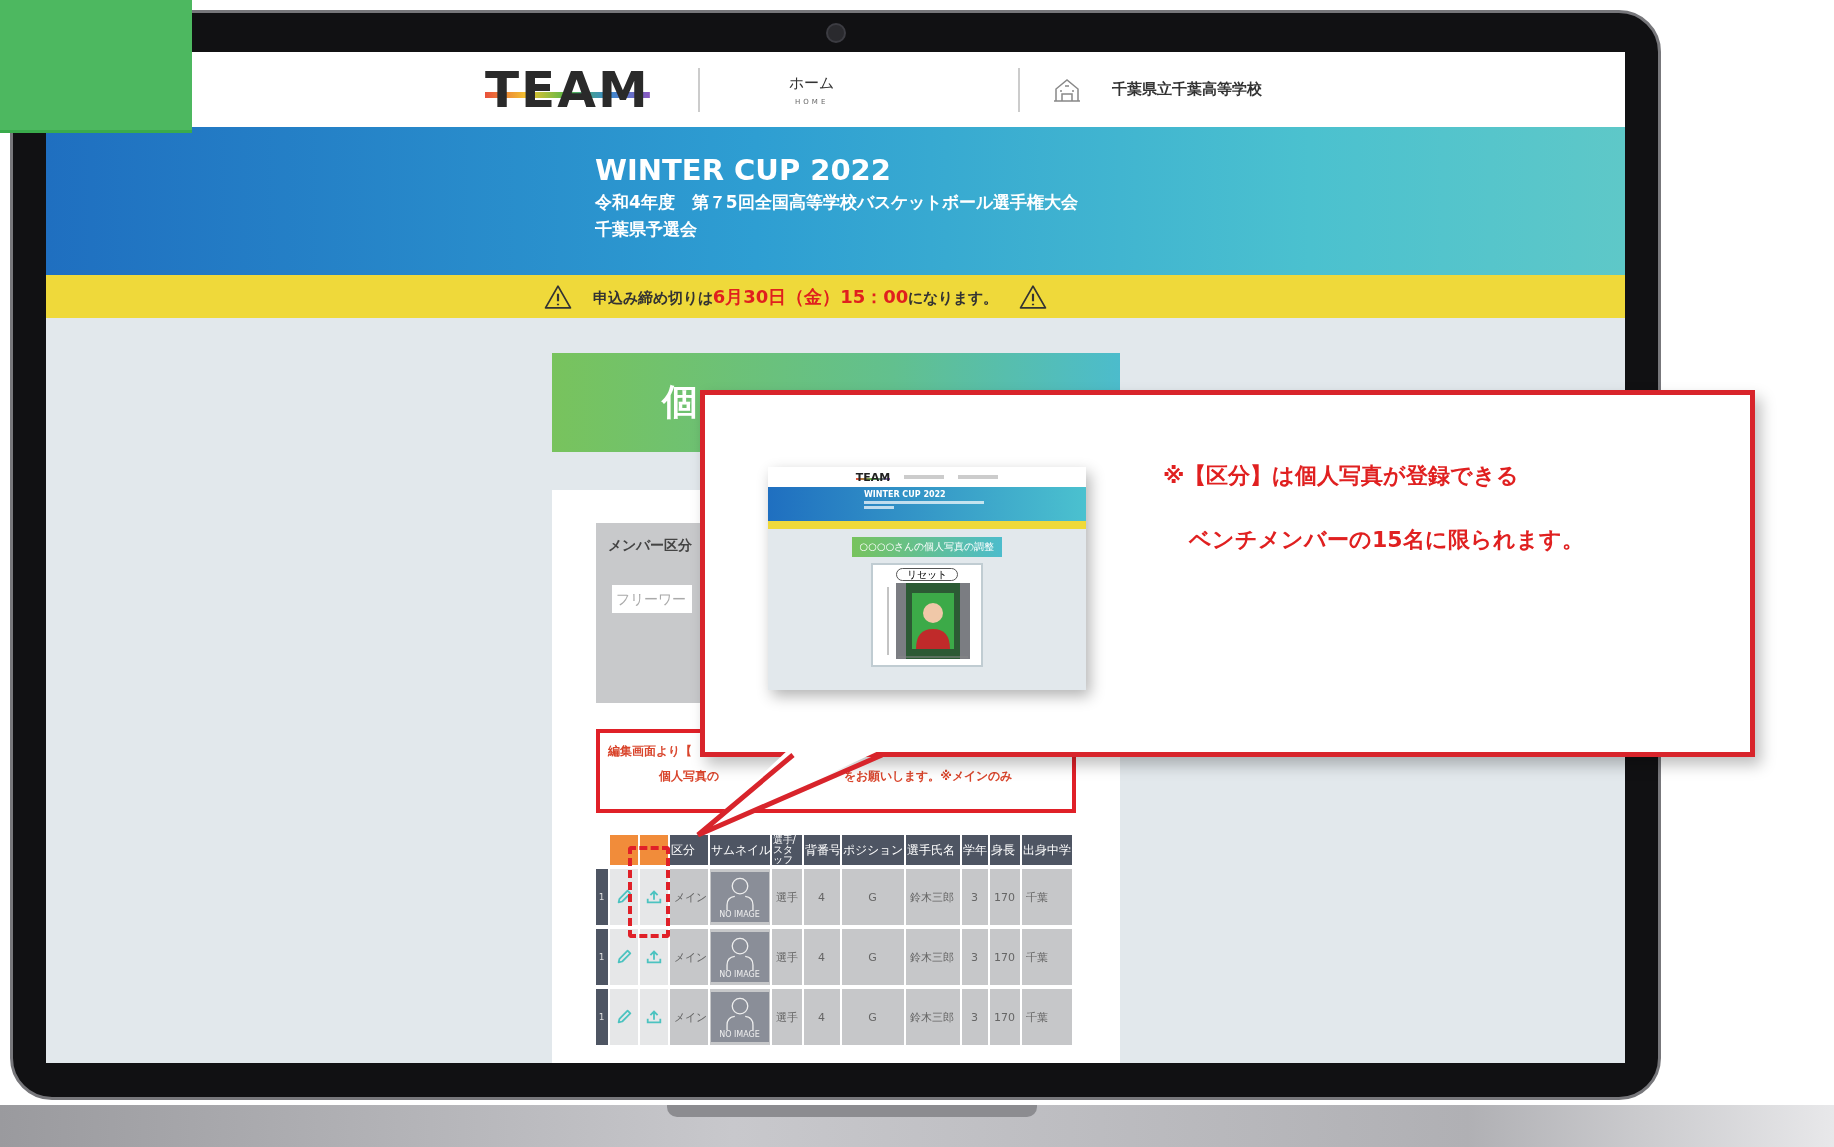 Image resolution: width=1834 pixels, height=1147 pixels. Describe the element at coordinates (1186, 89) in the screenshot. I see `school-name: 千葉県立千葉高等学校` at that location.